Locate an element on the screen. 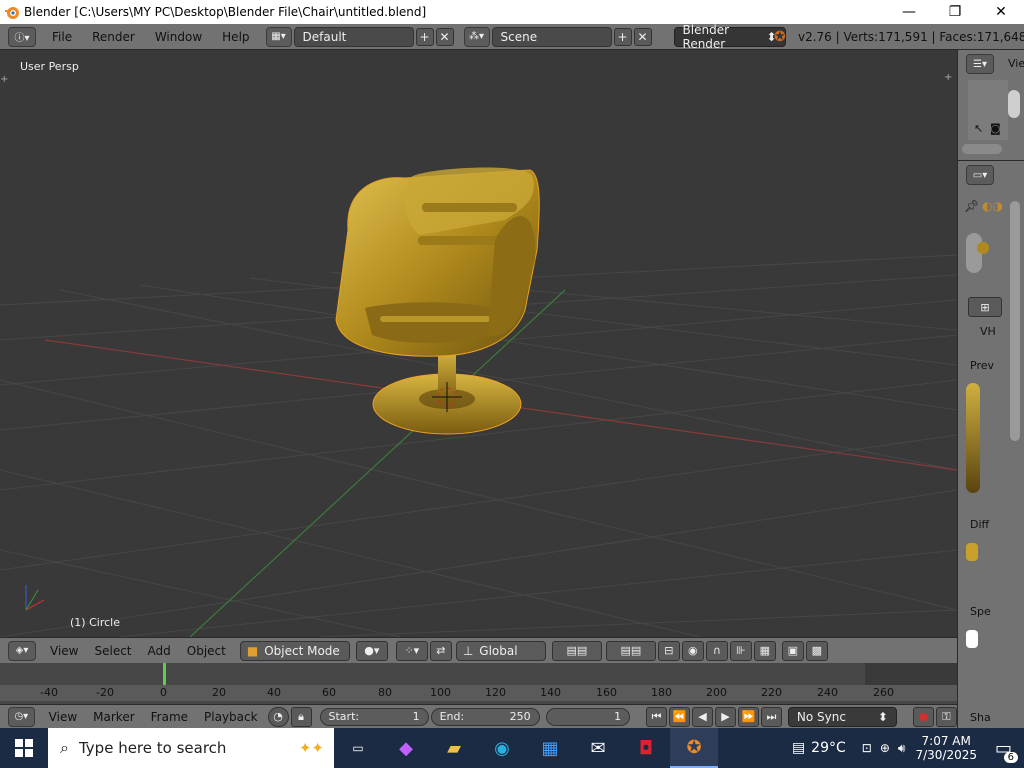  close-button: ✕ is located at coordinates (1001, 12).